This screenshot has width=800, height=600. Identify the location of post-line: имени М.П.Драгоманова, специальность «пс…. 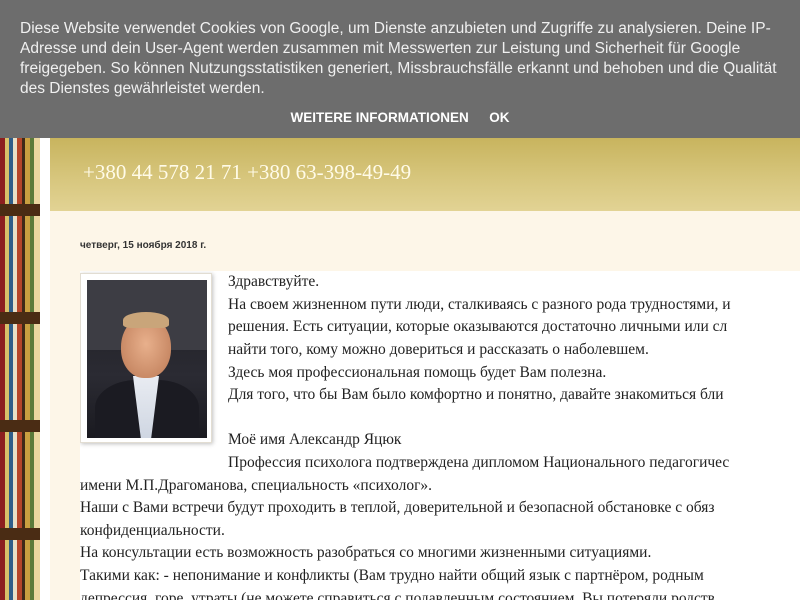
(256, 485).